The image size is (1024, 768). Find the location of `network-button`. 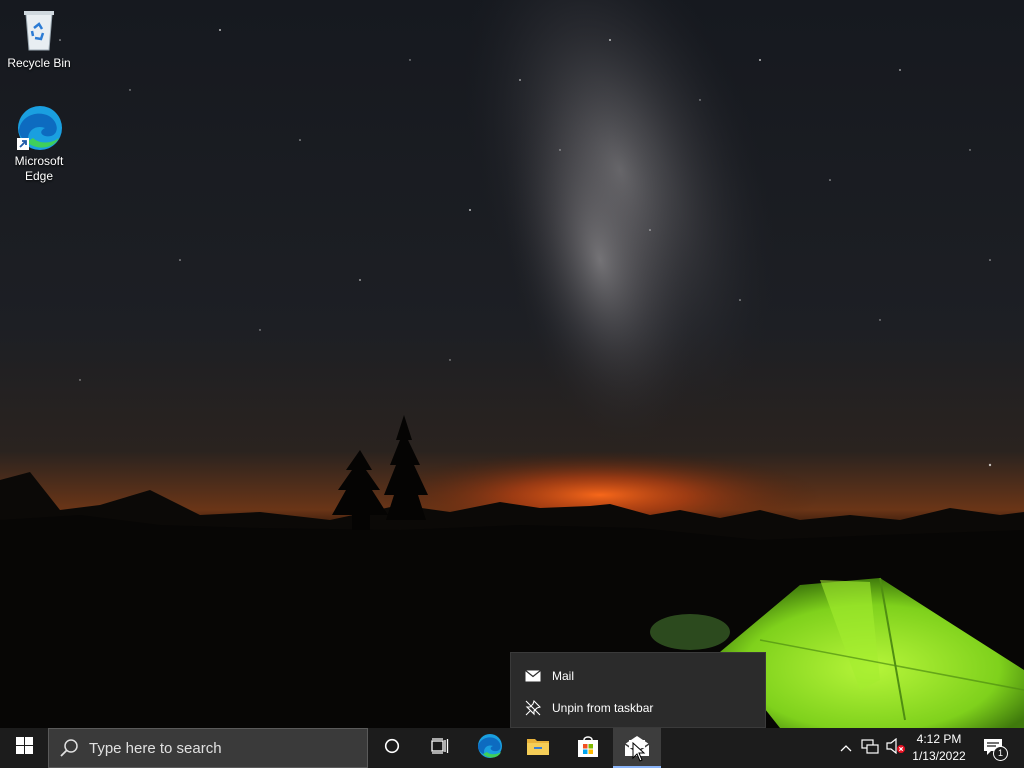

network-button is located at coordinates (870, 748).